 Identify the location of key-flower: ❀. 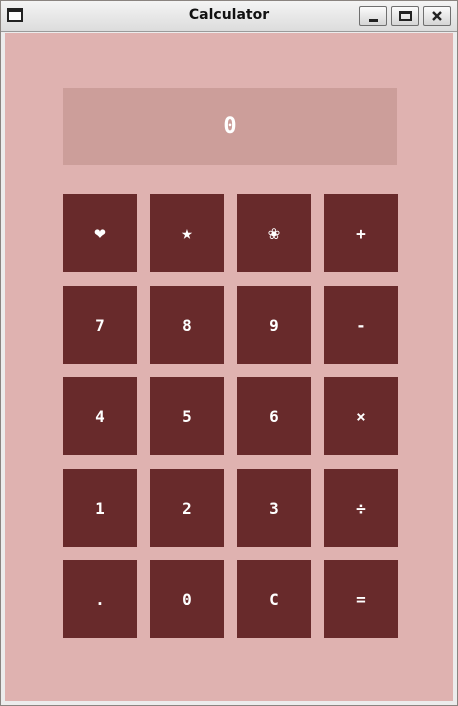
(274, 233).